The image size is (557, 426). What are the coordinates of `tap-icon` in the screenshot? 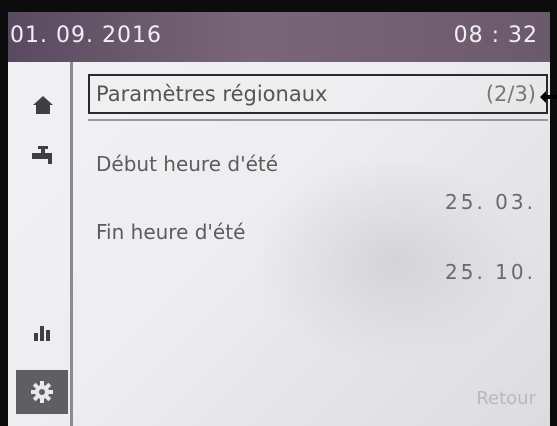 It's located at (43, 155).